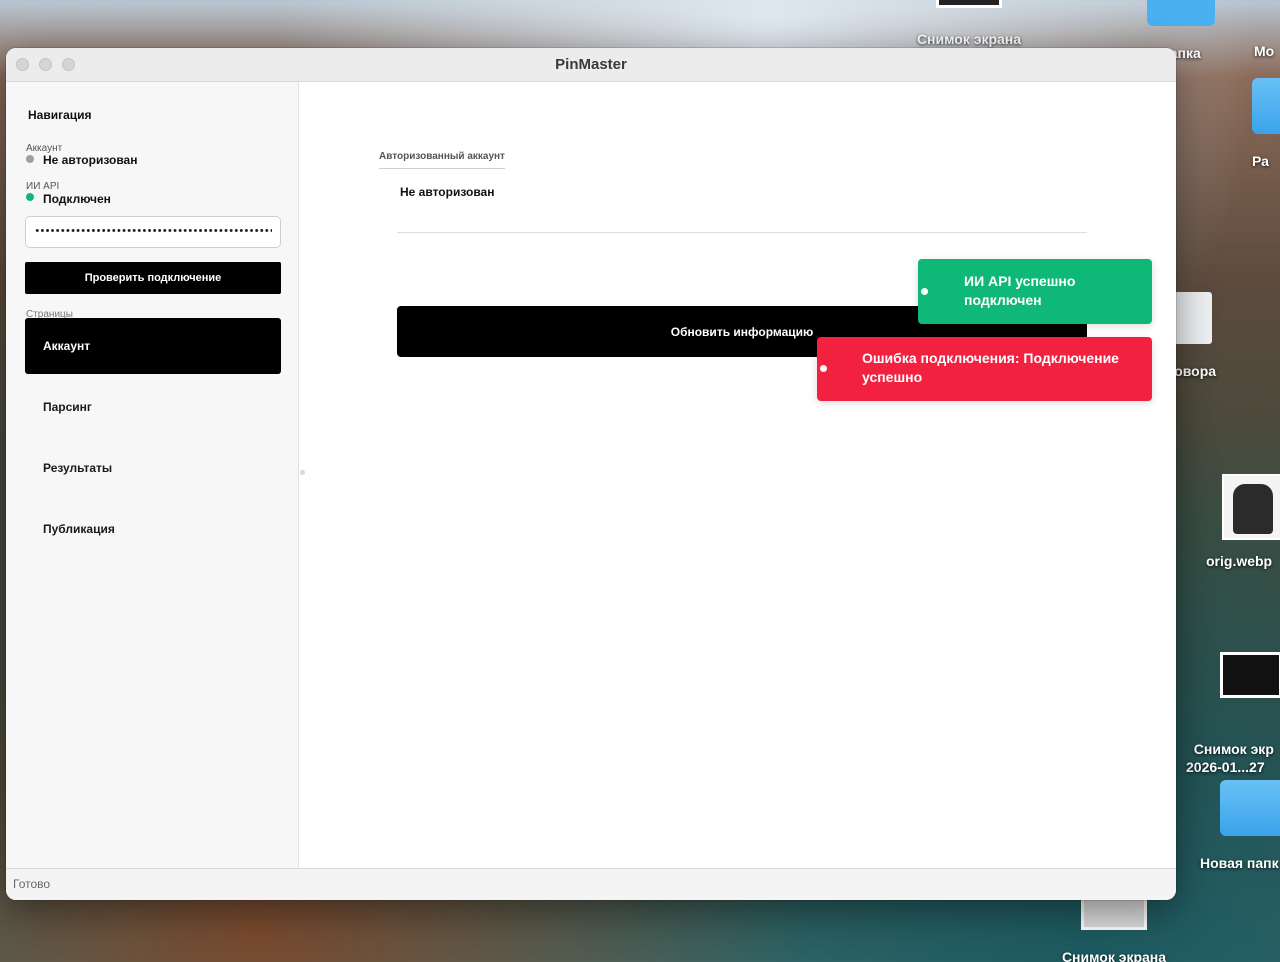 This screenshot has height=962, width=1280. Describe the element at coordinates (302, 472) in the screenshot. I see `splitter-handle` at that location.